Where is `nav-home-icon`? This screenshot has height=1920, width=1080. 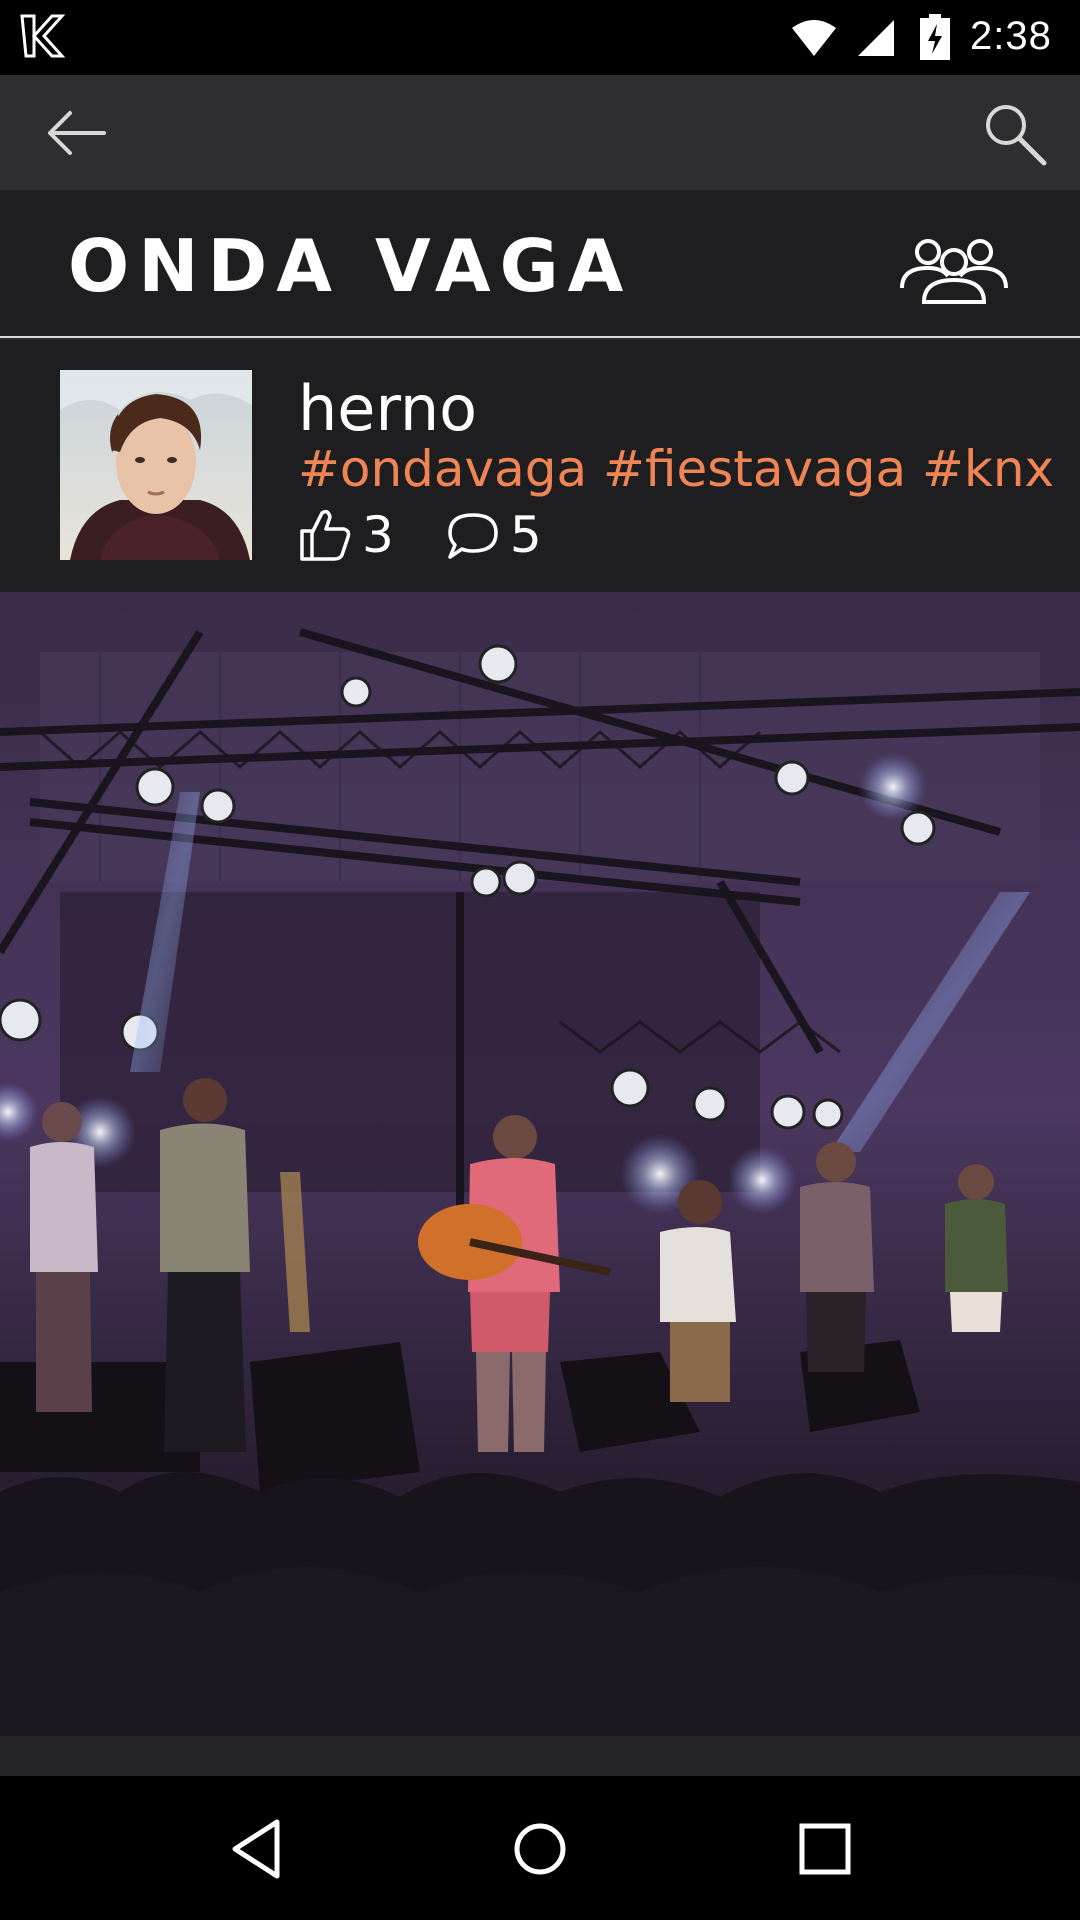
nav-home-icon is located at coordinates (540, 1849).